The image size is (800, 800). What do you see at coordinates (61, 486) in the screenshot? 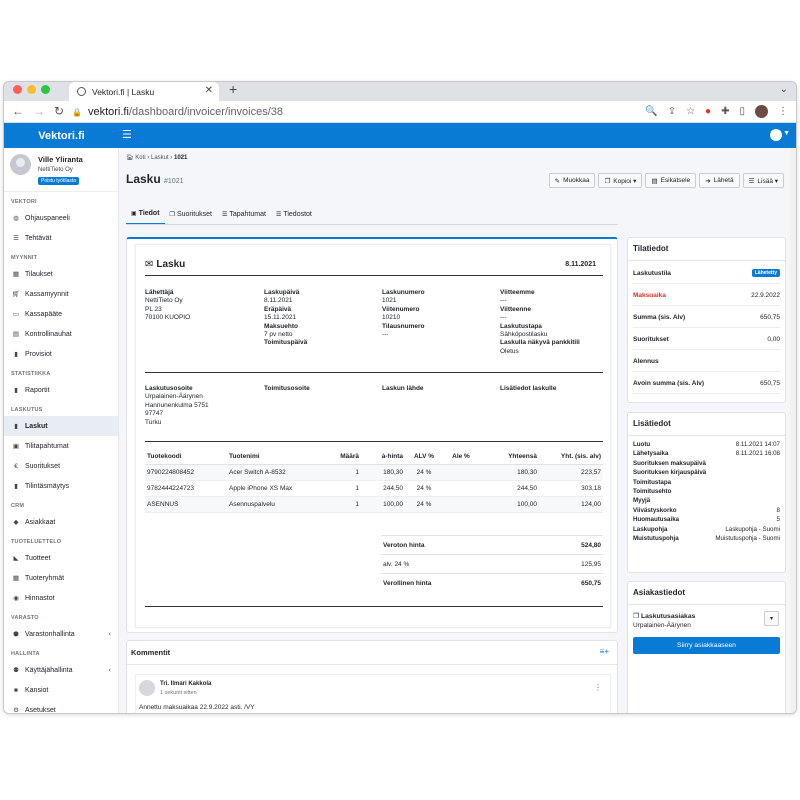
I see `sidebar-item-tilintasmaytys: ▮ Tilintäsmäytys` at bounding box center [61, 486].